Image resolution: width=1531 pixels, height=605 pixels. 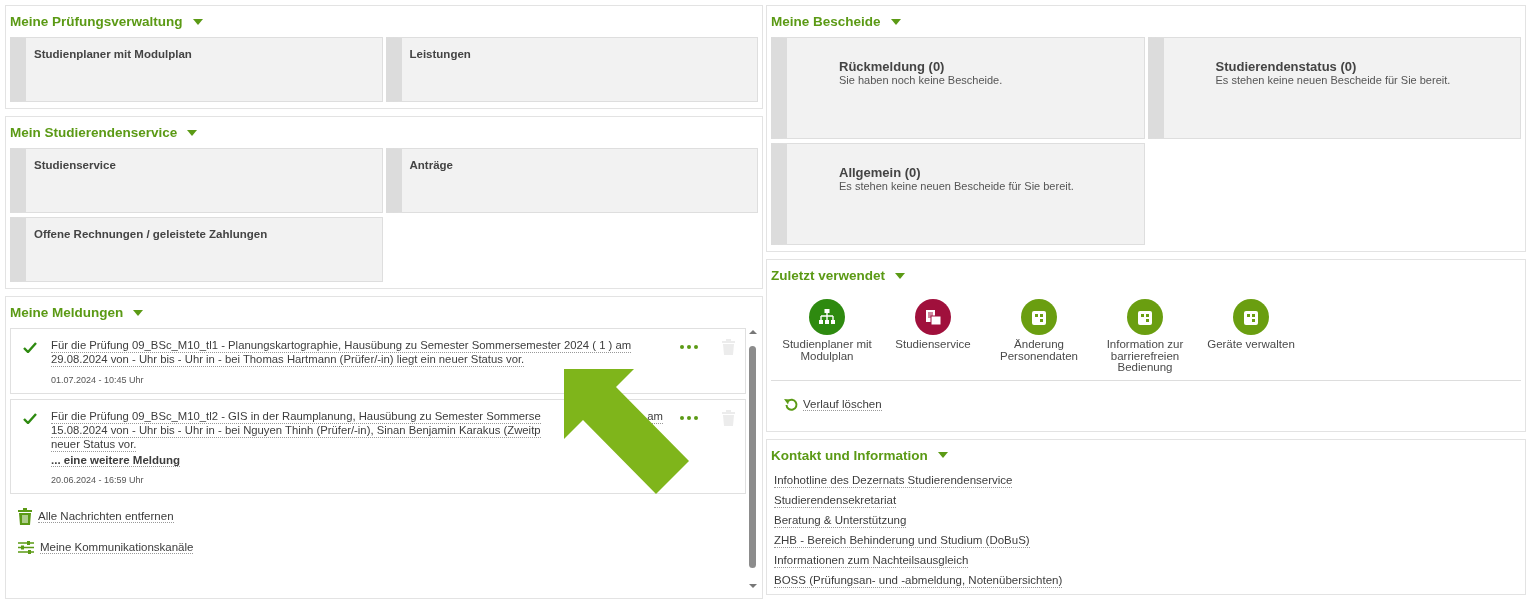 I want to click on tile: Studienservice, so click(x=196, y=180).